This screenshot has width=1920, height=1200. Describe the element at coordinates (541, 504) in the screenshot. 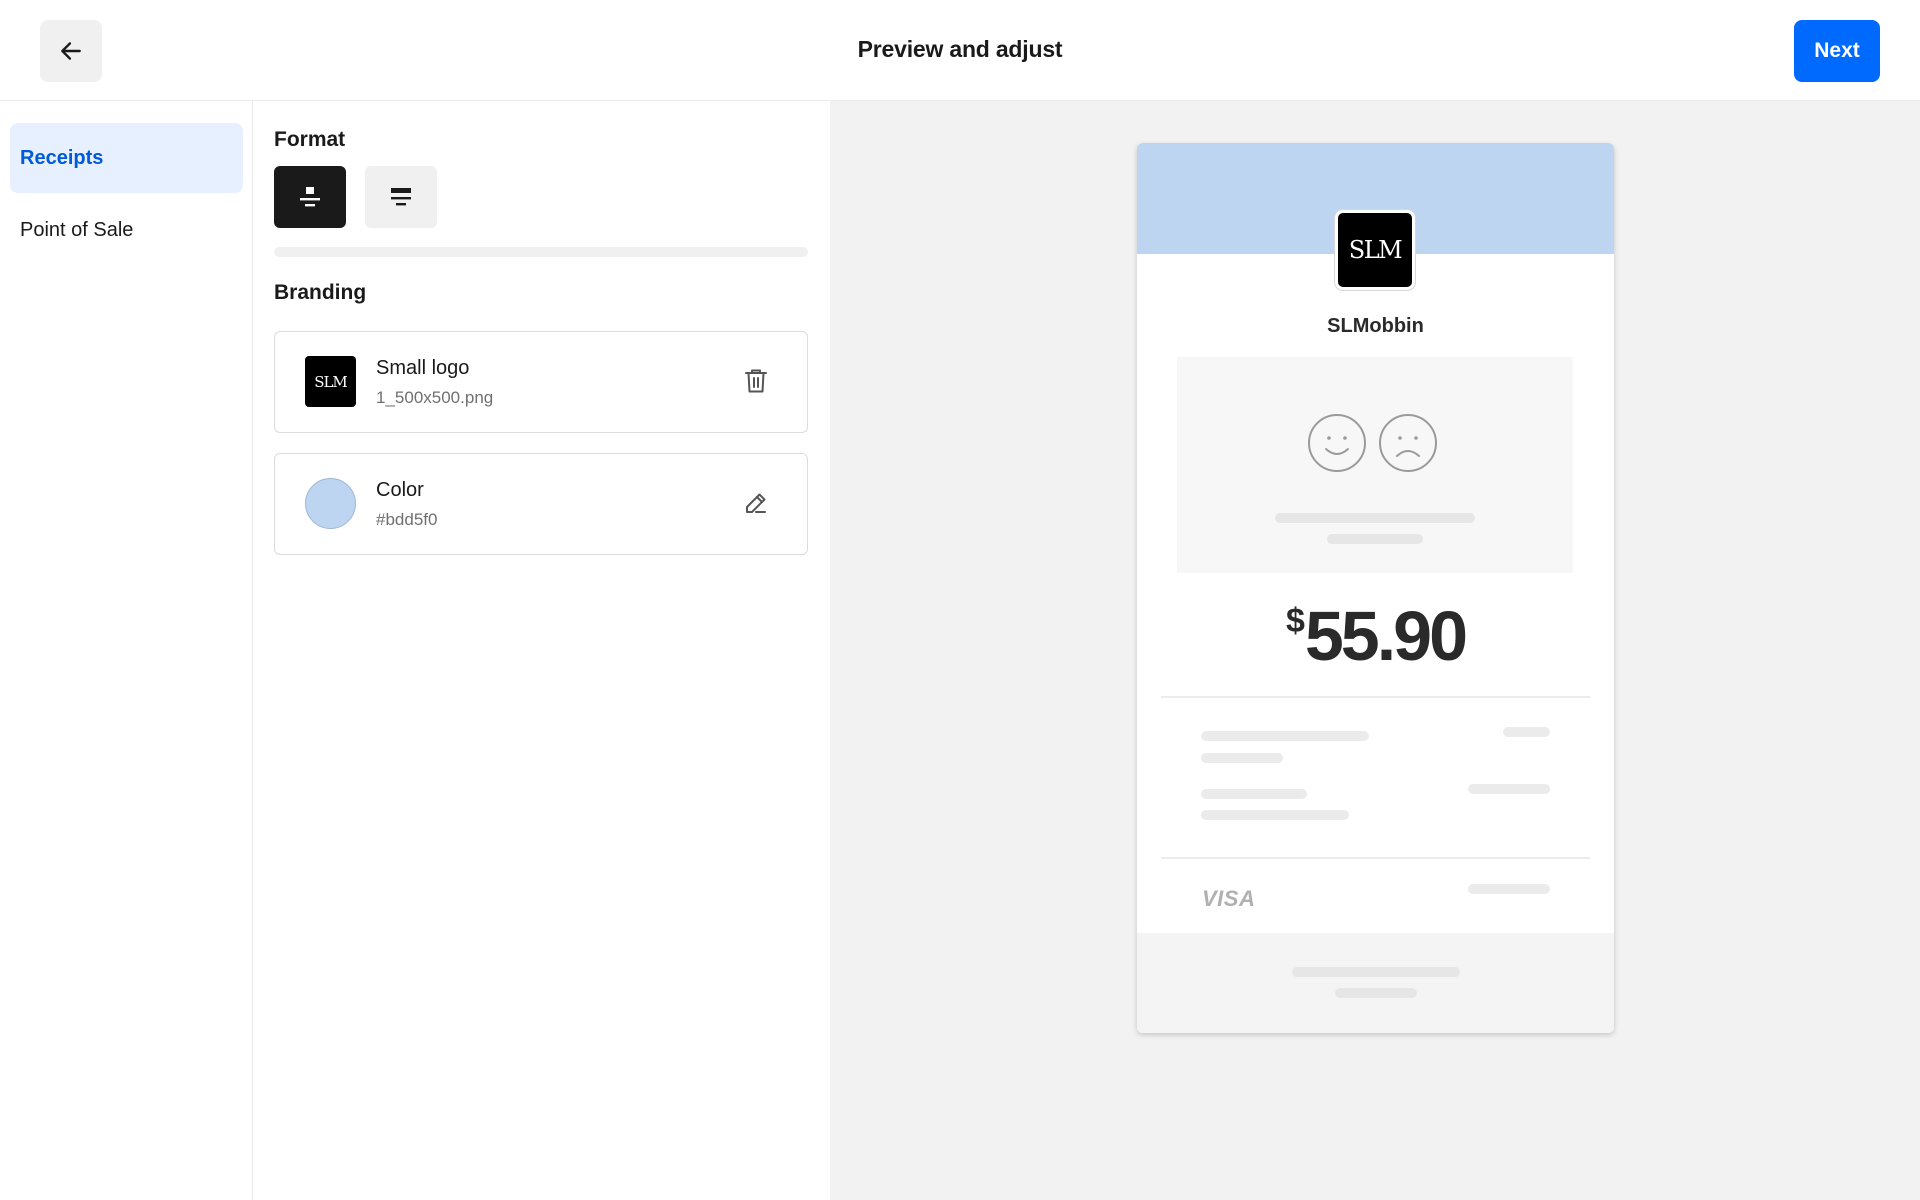

I see `color-card: Color #bdd5f0` at that location.